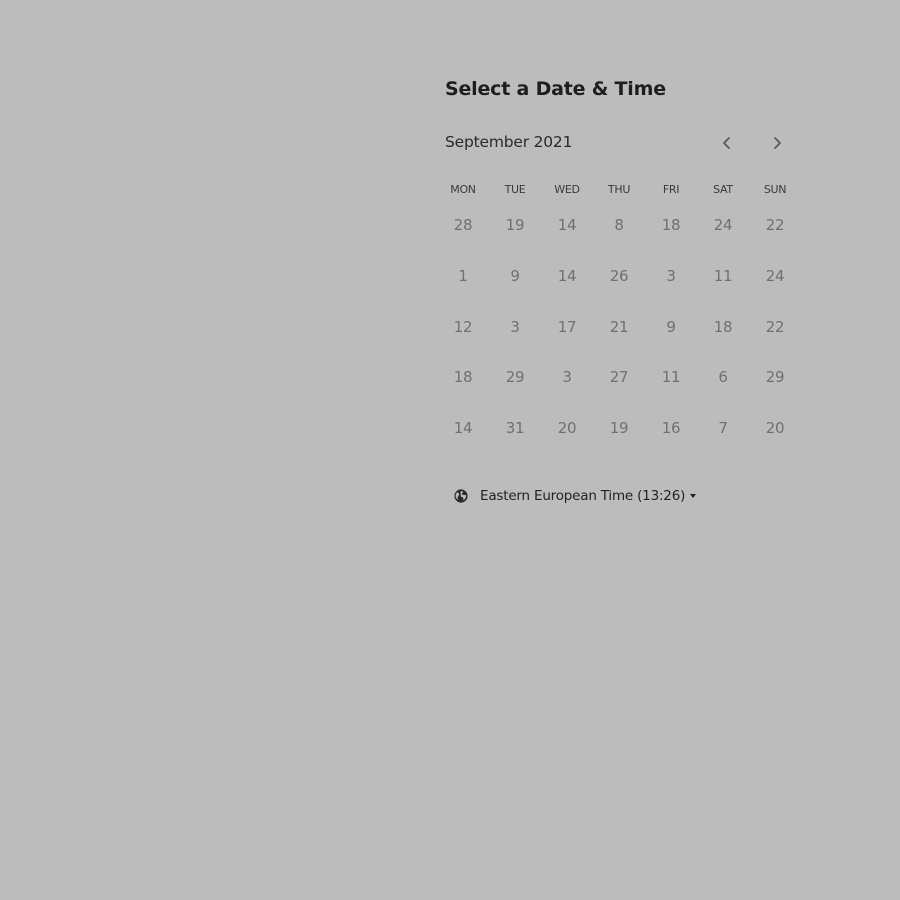  I want to click on month-navigation: September 2021, so click(617, 143).